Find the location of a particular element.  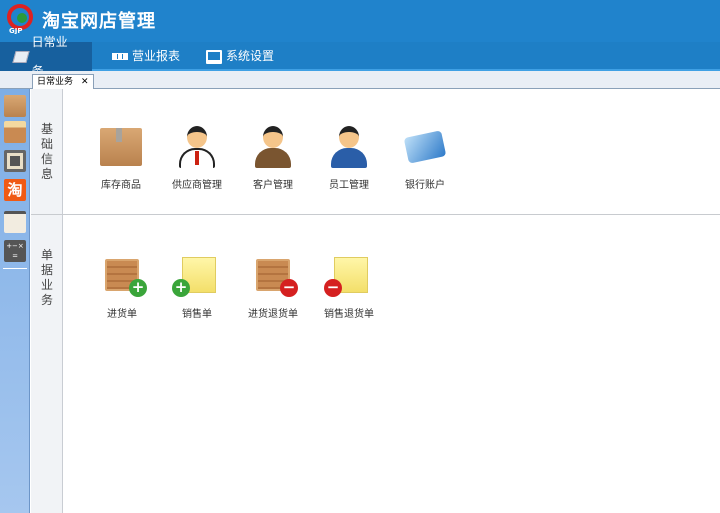

svg-text: GJP is located at coordinates (15, 30).